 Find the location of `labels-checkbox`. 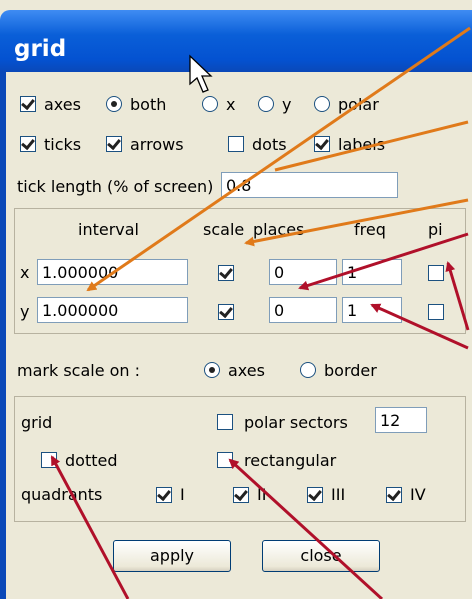

labels-checkbox is located at coordinates (322, 144).